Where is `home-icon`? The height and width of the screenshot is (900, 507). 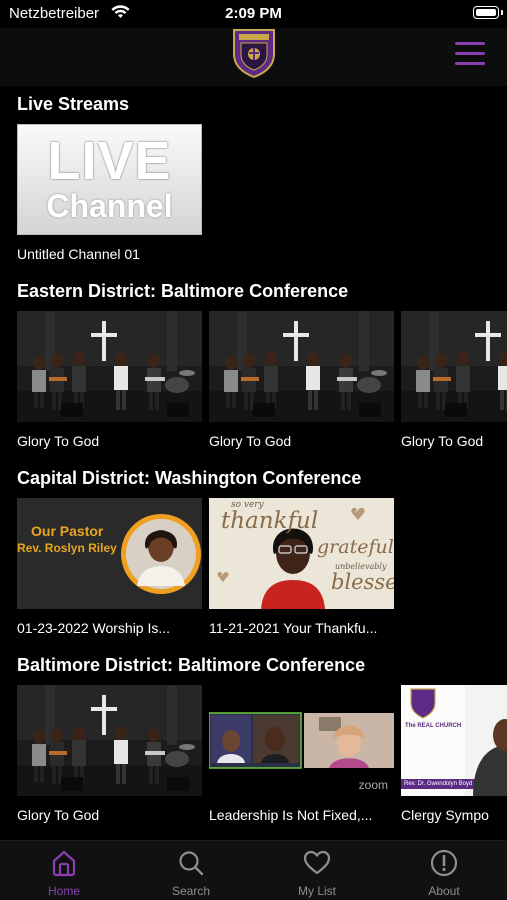
home-icon is located at coordinates (64, 863).